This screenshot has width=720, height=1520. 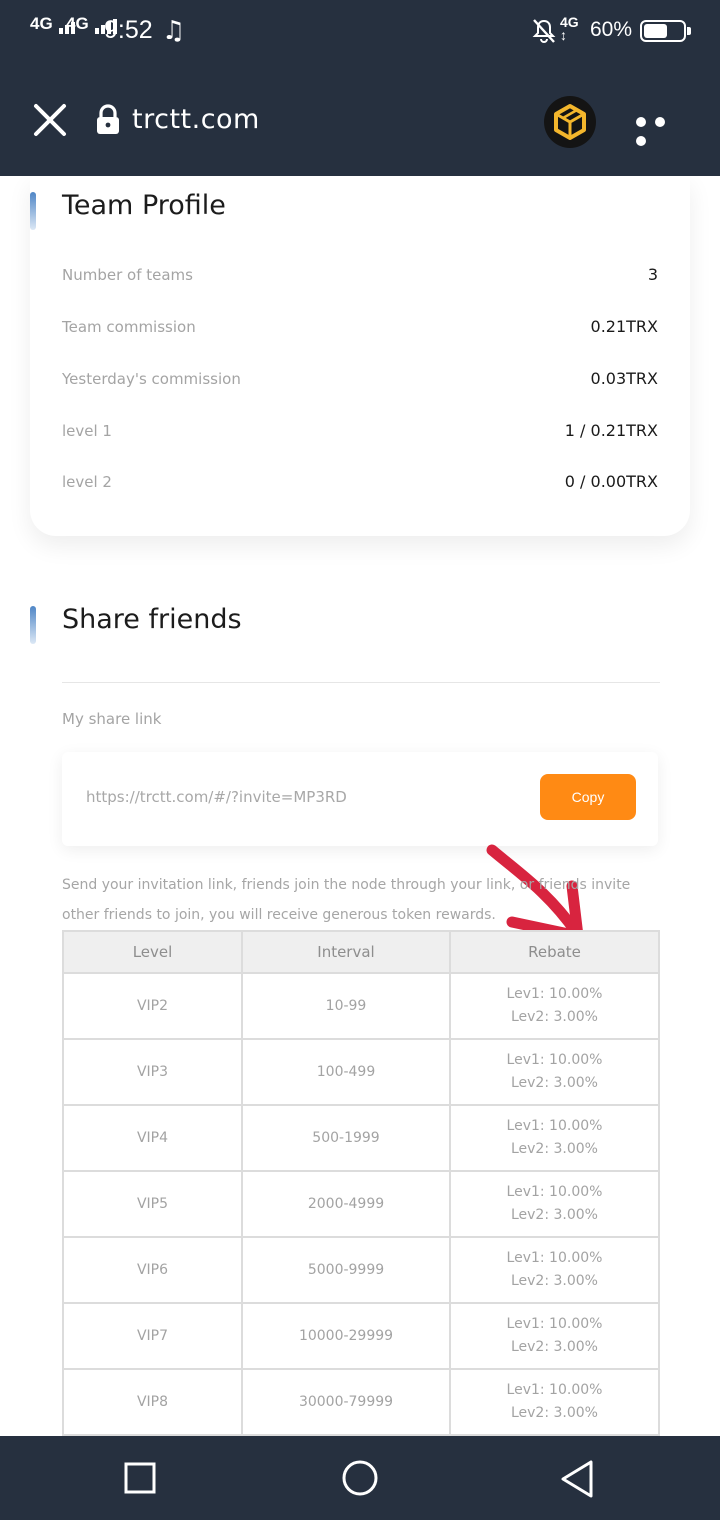 What do you see at coordinates (41, 23) in the screenshot?
I see `sim1-label: 4G` at bounding box center [41, 23].